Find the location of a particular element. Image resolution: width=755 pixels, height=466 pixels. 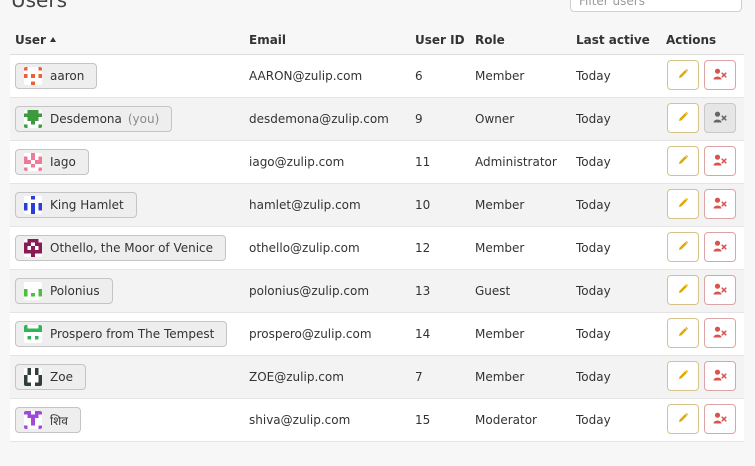

email-cell: AARON@zulip.com is located at coordinates (306, 76).